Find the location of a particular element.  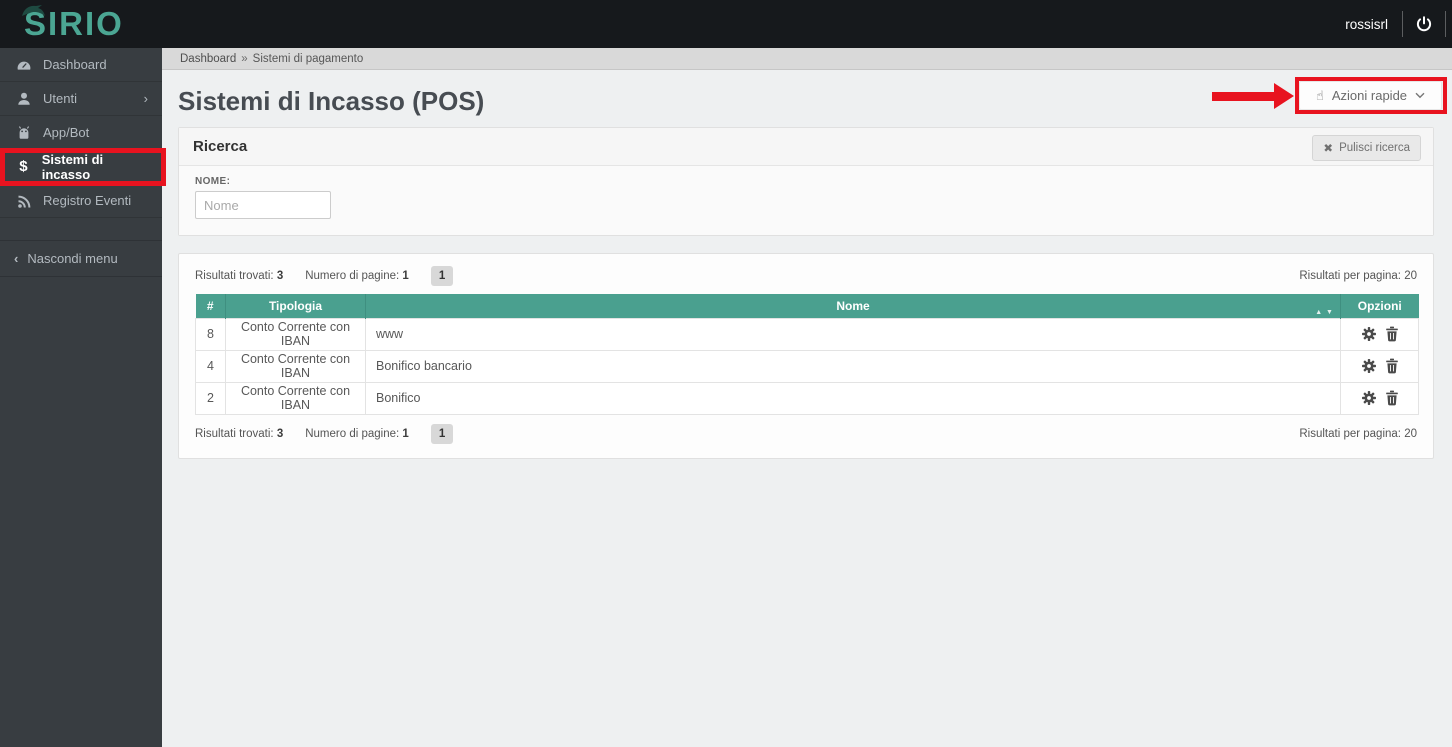

clear-search-button: ✖ Pulisci ricerca is located at coordinates (1366, 148).